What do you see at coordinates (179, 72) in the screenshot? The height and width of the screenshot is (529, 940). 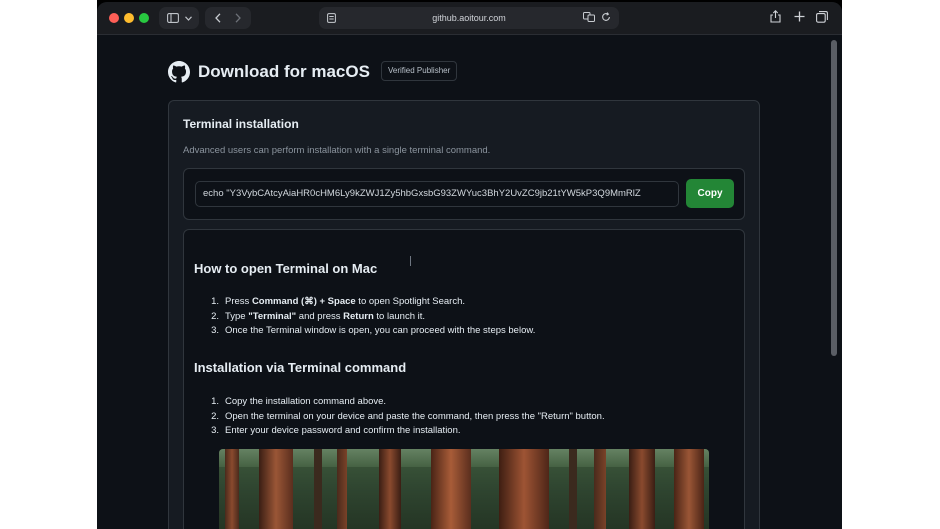 I see `github-icon` at bounding box center [179, 72].